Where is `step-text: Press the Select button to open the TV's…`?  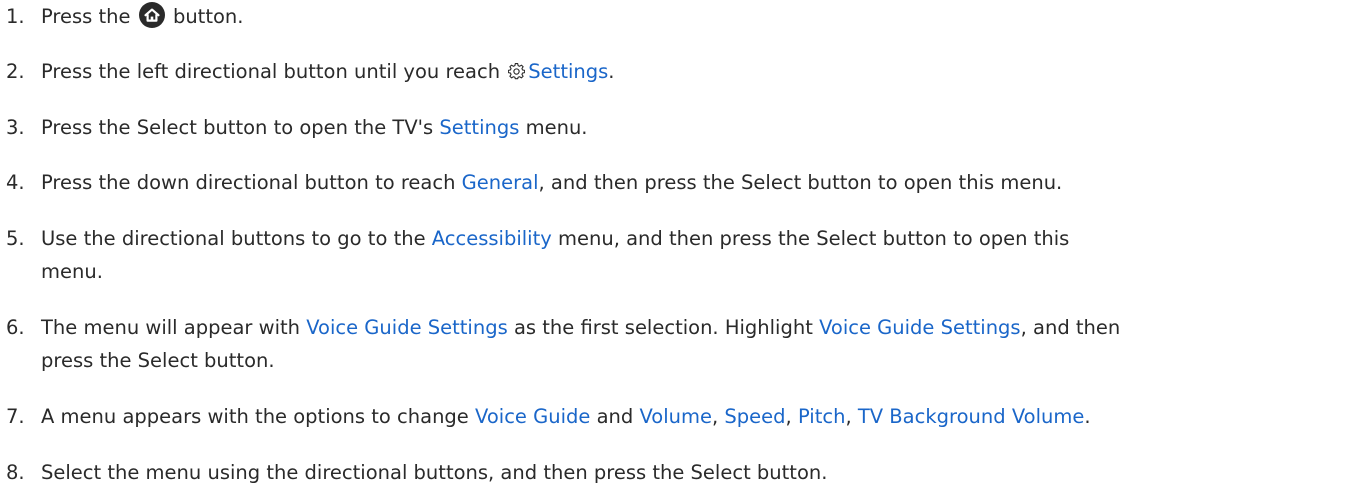 step-text: Press the Select button to open the TV's… is located at coordinates (700, 127).